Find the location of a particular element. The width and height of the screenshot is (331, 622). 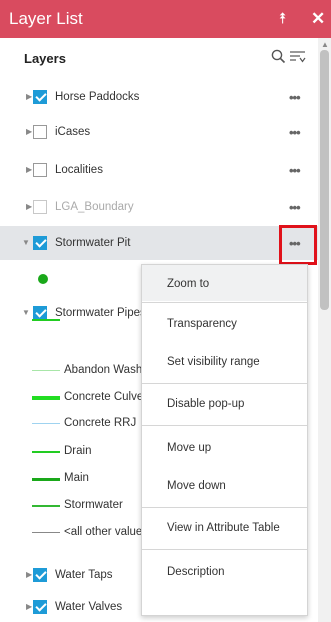

legend-item: Abandon Wash is located at coordinates (87, 371).